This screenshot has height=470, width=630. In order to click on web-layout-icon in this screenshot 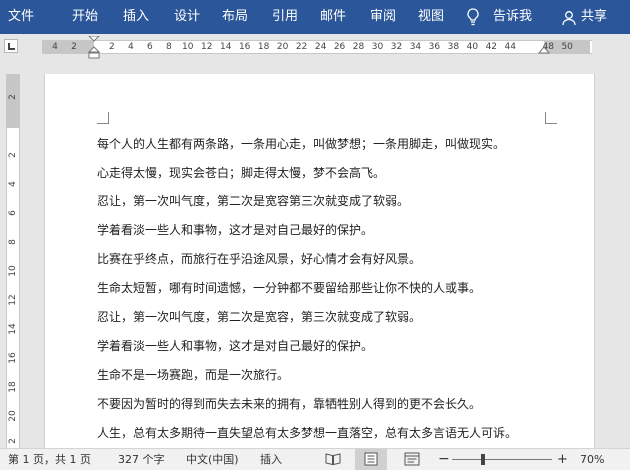, I will do `click(412, 460)`.